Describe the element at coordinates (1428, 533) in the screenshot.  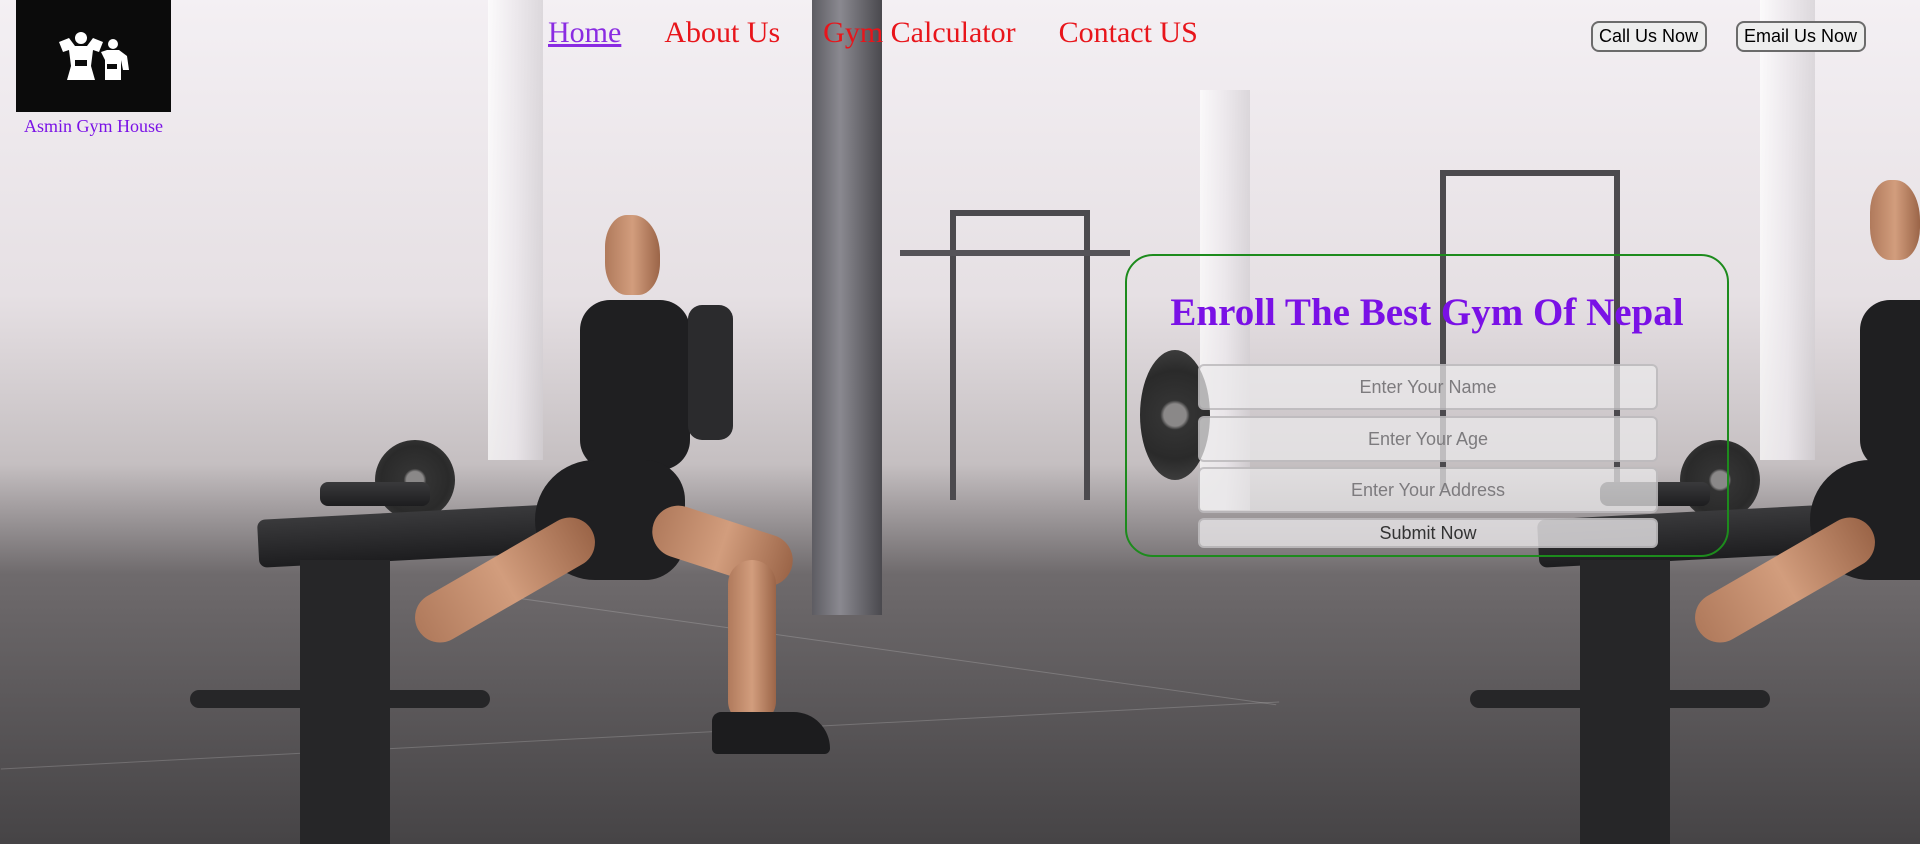
I see `submit-button: Submit Now` at that location.